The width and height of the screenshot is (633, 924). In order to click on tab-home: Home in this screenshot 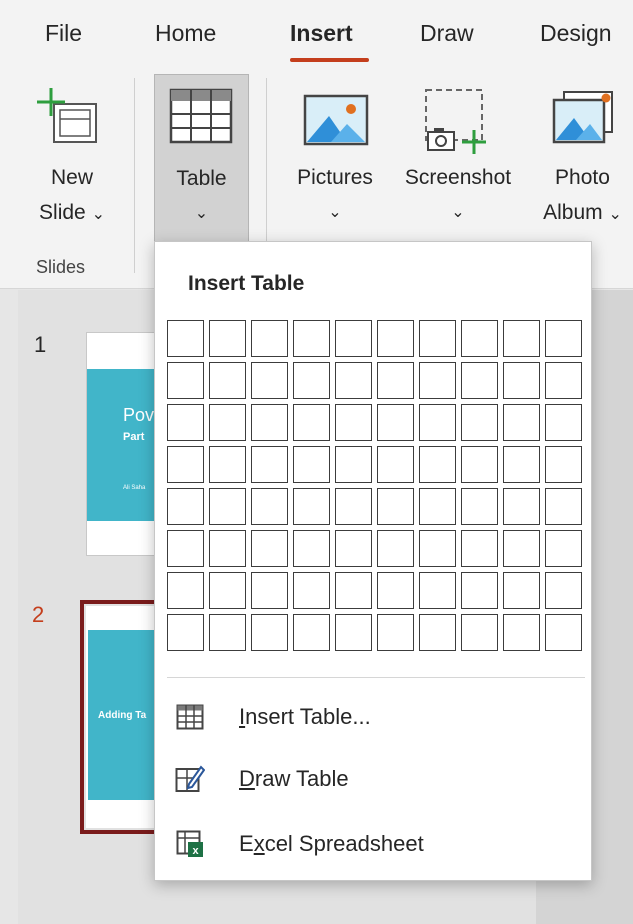, I will do `click(185, 33)`.